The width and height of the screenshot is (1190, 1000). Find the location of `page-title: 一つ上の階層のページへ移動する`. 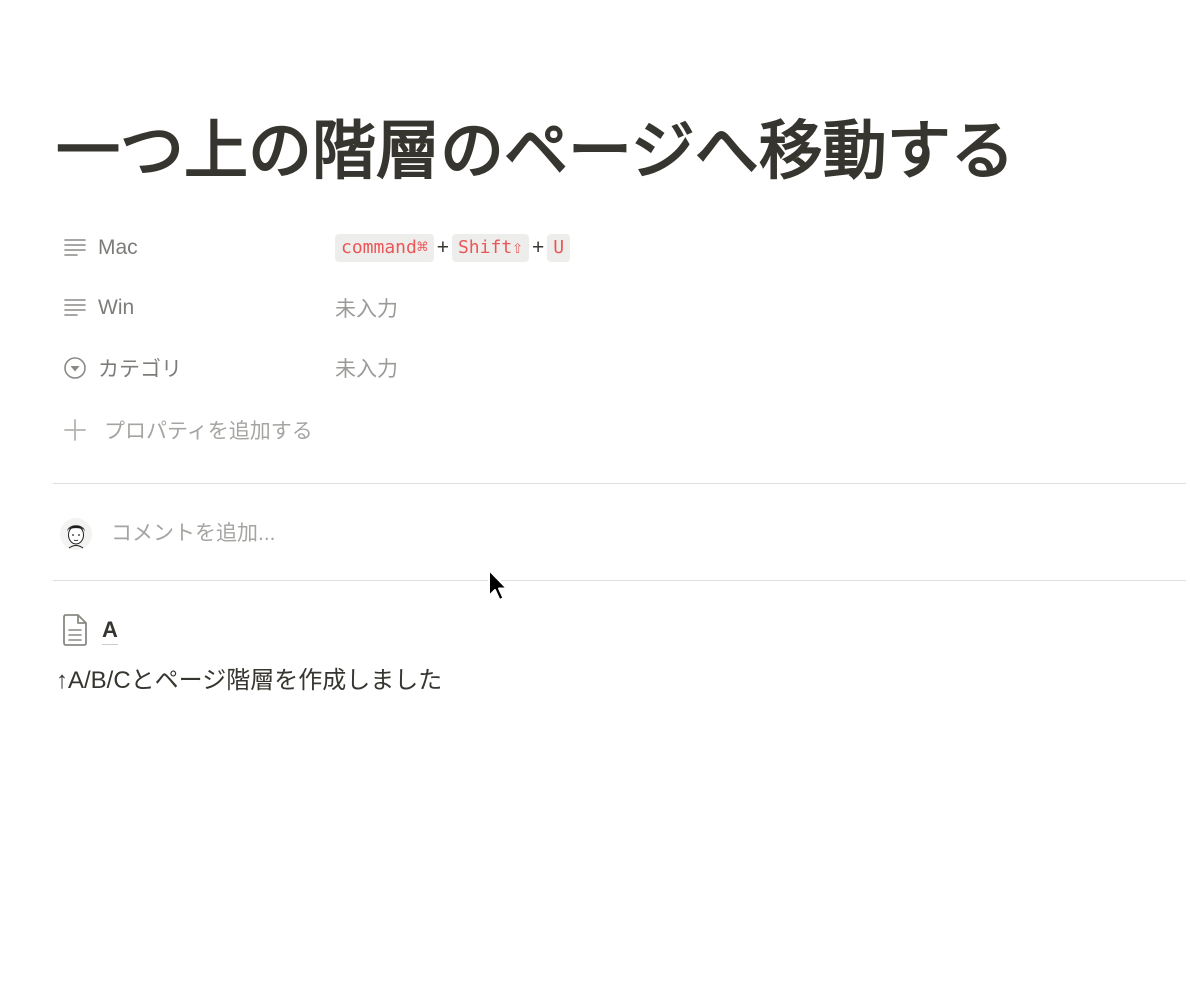

page-title: 一つ上の階層のページへ移動する is located at coordinates (535, 152).